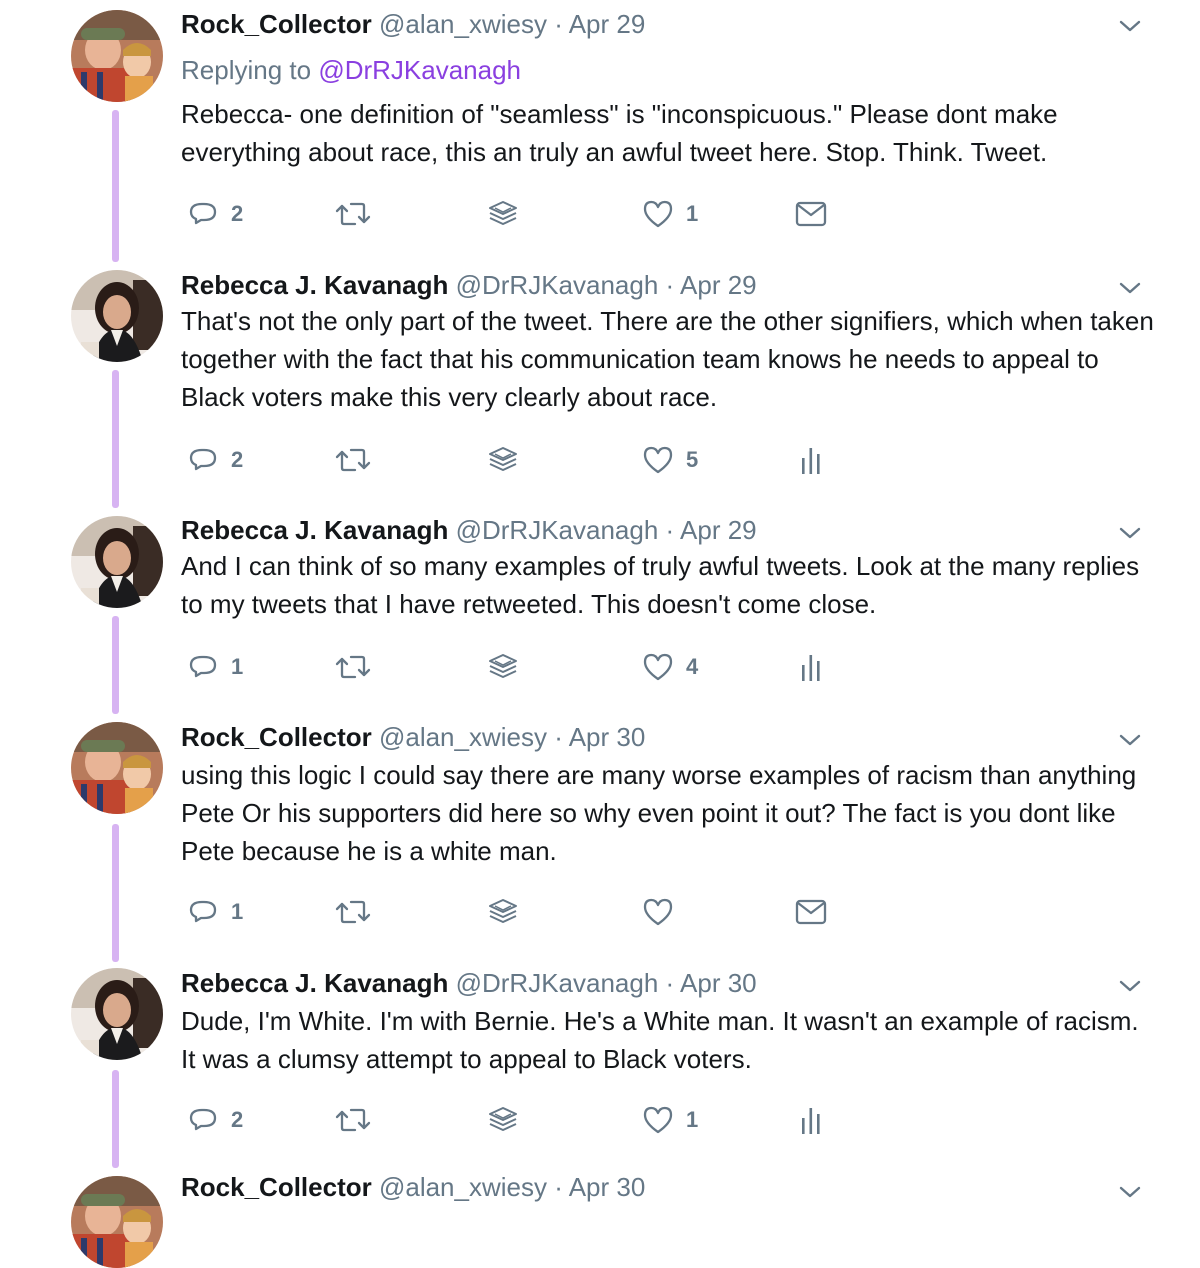  What do you see at coordinates (670, 24) in the screenshot?
I see `tweet-header: Rock_Collector @alan_xwiesy · Apr 29` at bounding box center [670, 24].